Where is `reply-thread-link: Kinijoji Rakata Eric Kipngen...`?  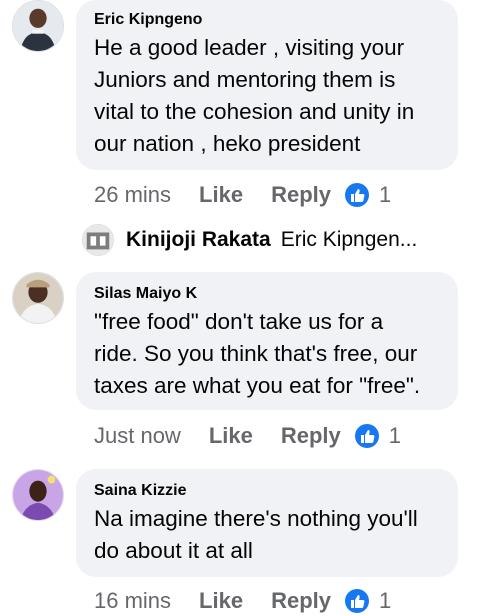
reply-thread-link: Kinijoji Rakata Eric Kipngen... is located at coordinates (249, 240).